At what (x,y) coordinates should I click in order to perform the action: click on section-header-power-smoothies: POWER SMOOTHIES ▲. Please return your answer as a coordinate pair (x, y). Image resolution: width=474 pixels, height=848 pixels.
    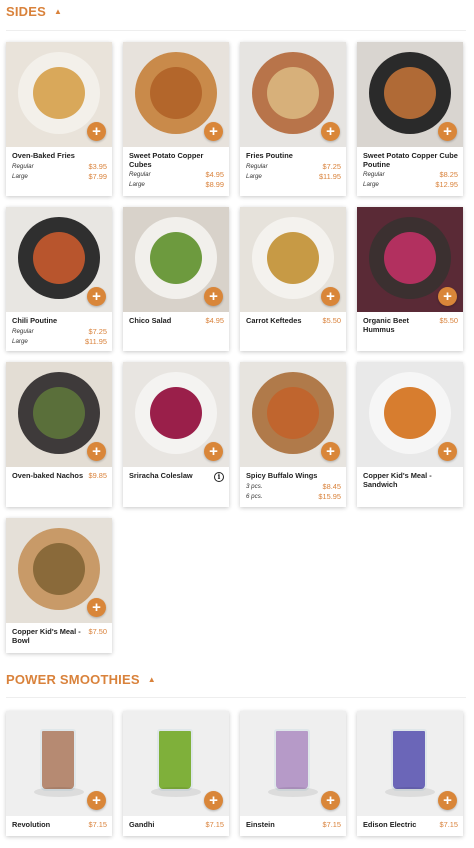
    Looking at the image, I should click on (81, 679).